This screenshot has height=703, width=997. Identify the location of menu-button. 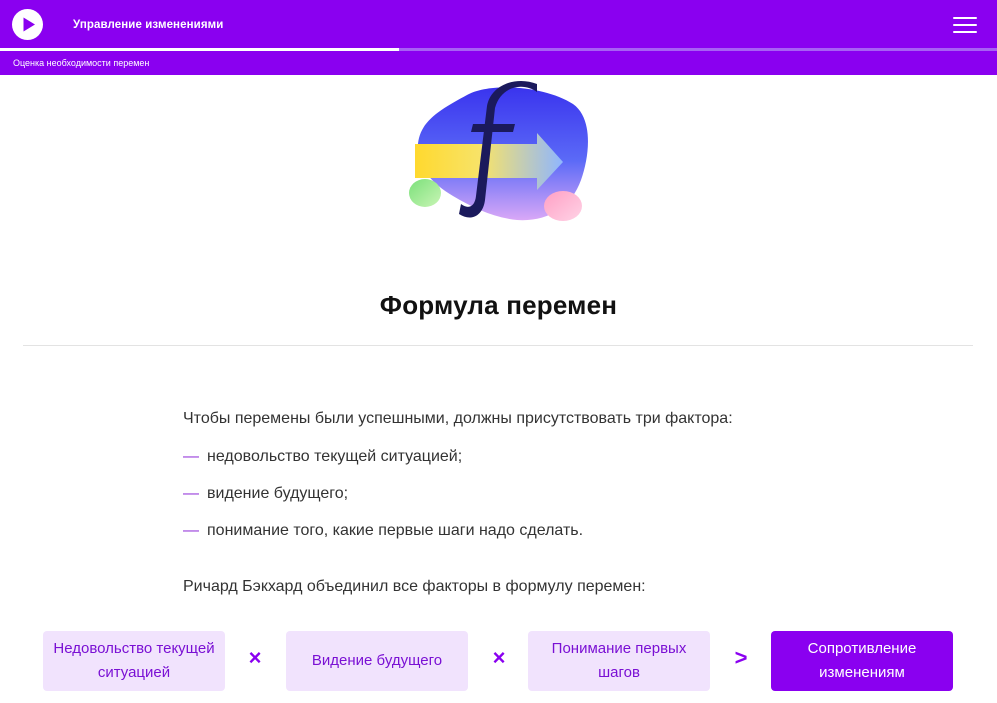
(967, 25).